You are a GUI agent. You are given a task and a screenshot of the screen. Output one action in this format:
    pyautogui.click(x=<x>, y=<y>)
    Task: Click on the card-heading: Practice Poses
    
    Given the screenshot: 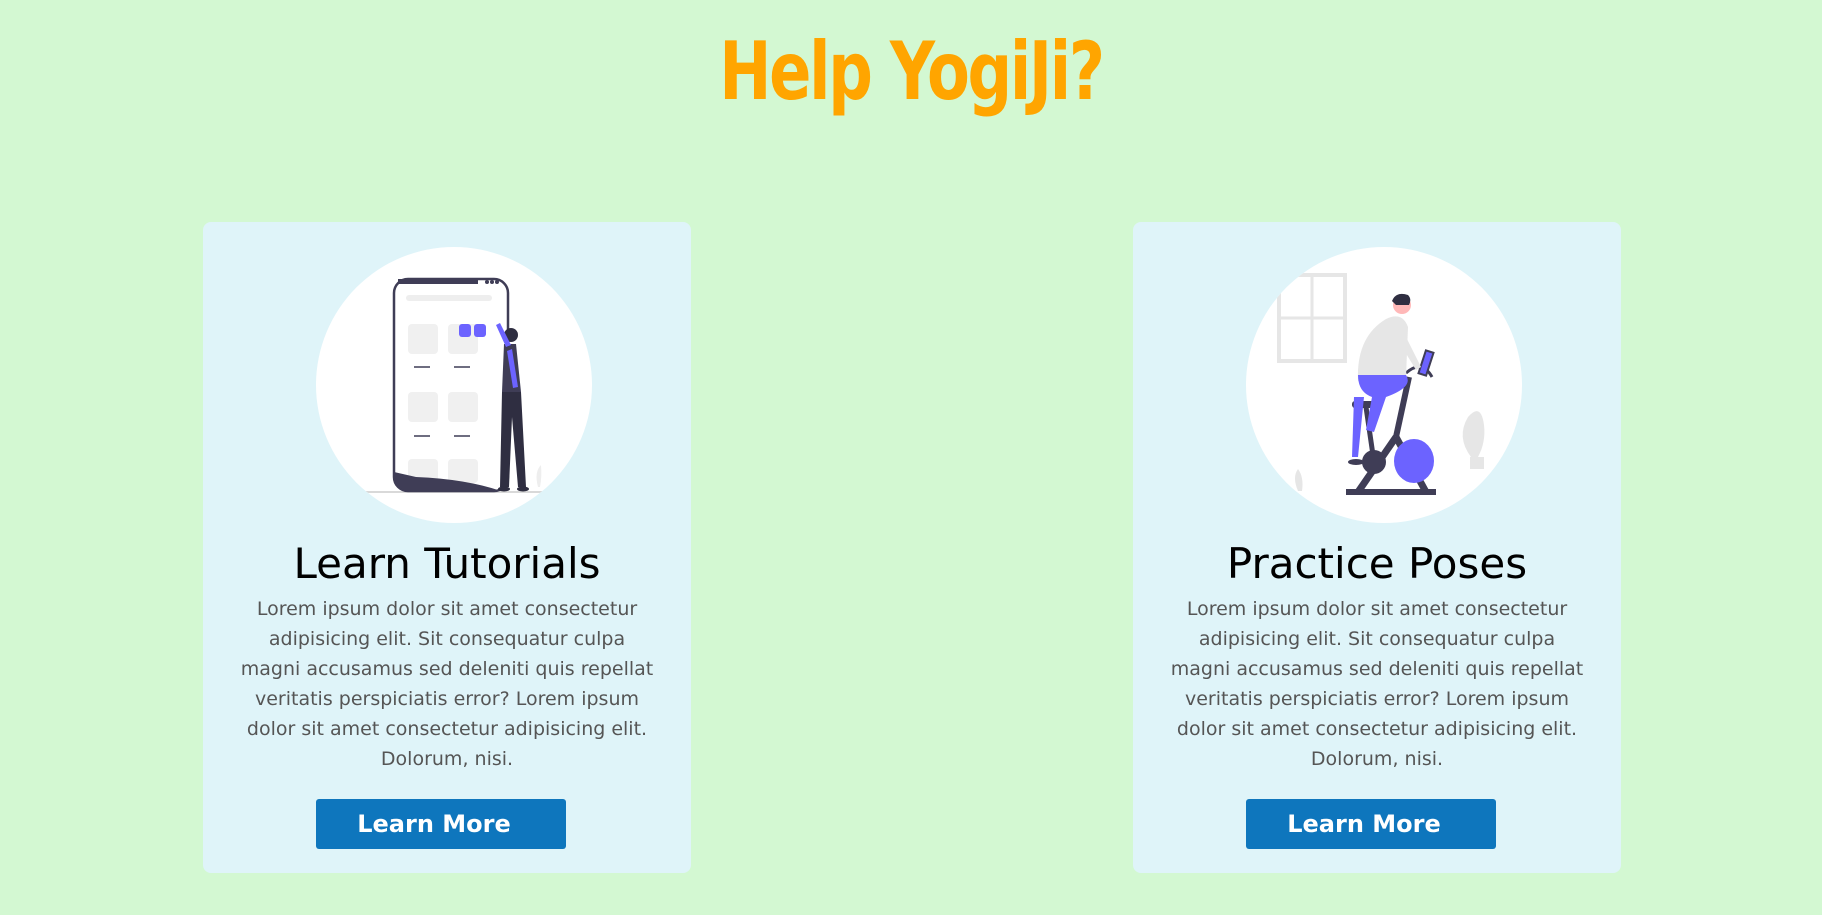 What is the action you would take?
    pyautogui.click(x=1377, y=563)
    